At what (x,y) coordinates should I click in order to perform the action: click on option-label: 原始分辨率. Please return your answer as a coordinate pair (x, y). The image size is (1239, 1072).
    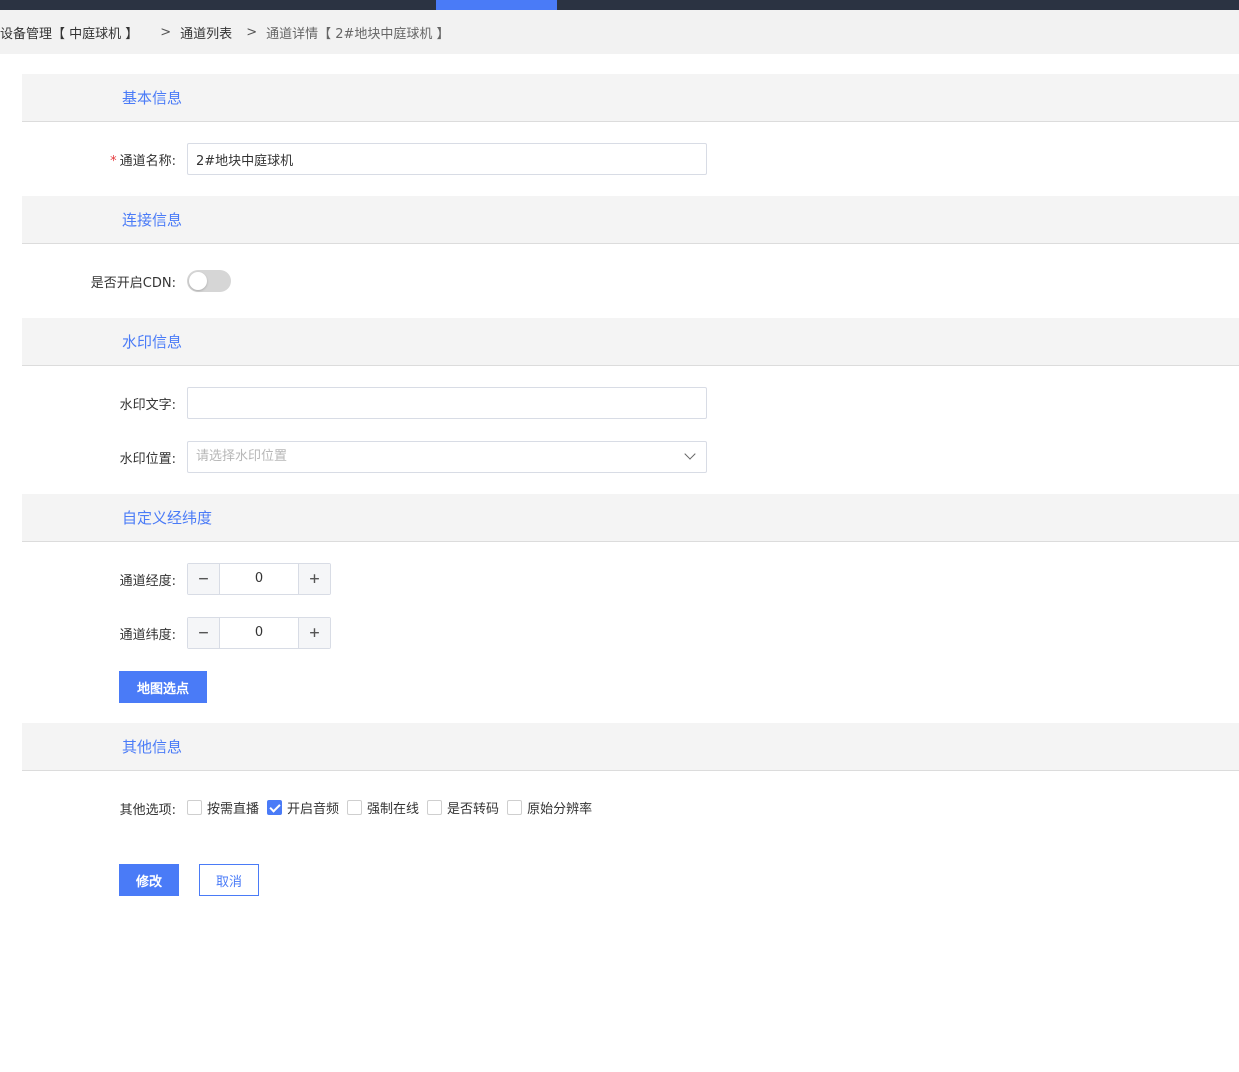
    Looking at the image, I should click on (560, 809).